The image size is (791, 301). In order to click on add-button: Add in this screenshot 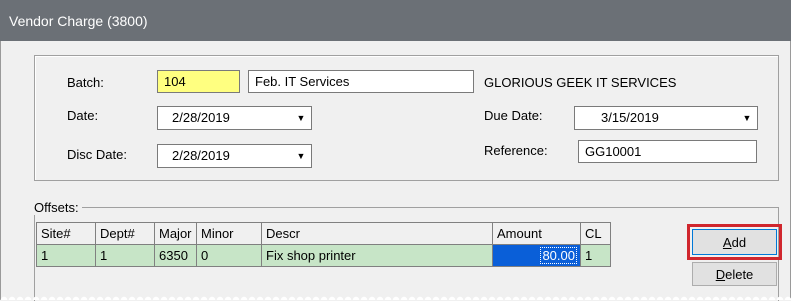, I will do `click(734, 242)`.